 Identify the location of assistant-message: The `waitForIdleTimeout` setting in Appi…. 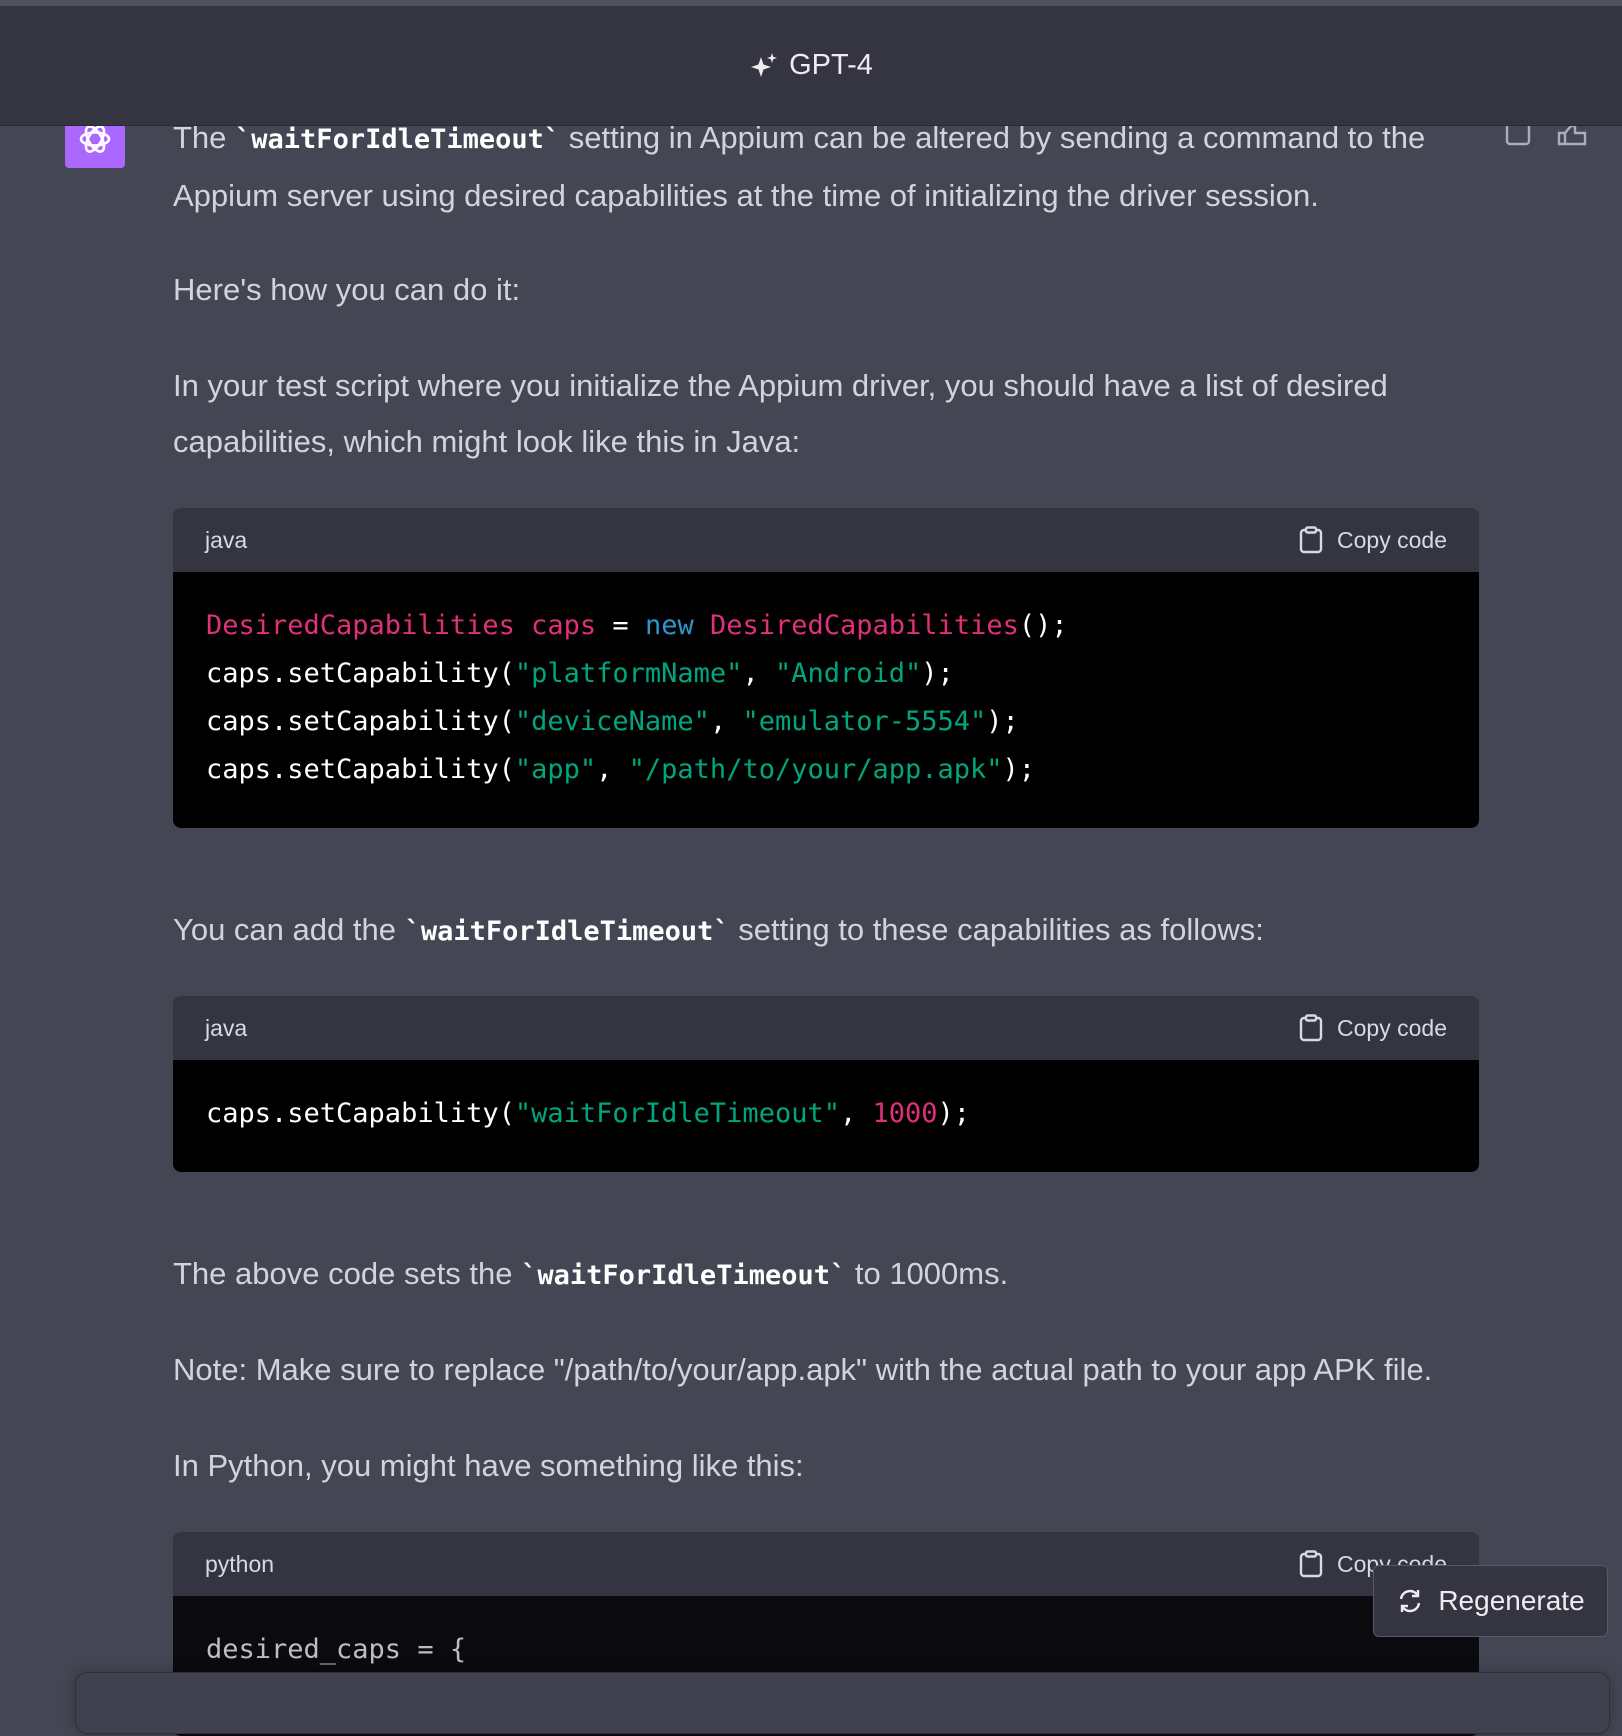
(833, 167).